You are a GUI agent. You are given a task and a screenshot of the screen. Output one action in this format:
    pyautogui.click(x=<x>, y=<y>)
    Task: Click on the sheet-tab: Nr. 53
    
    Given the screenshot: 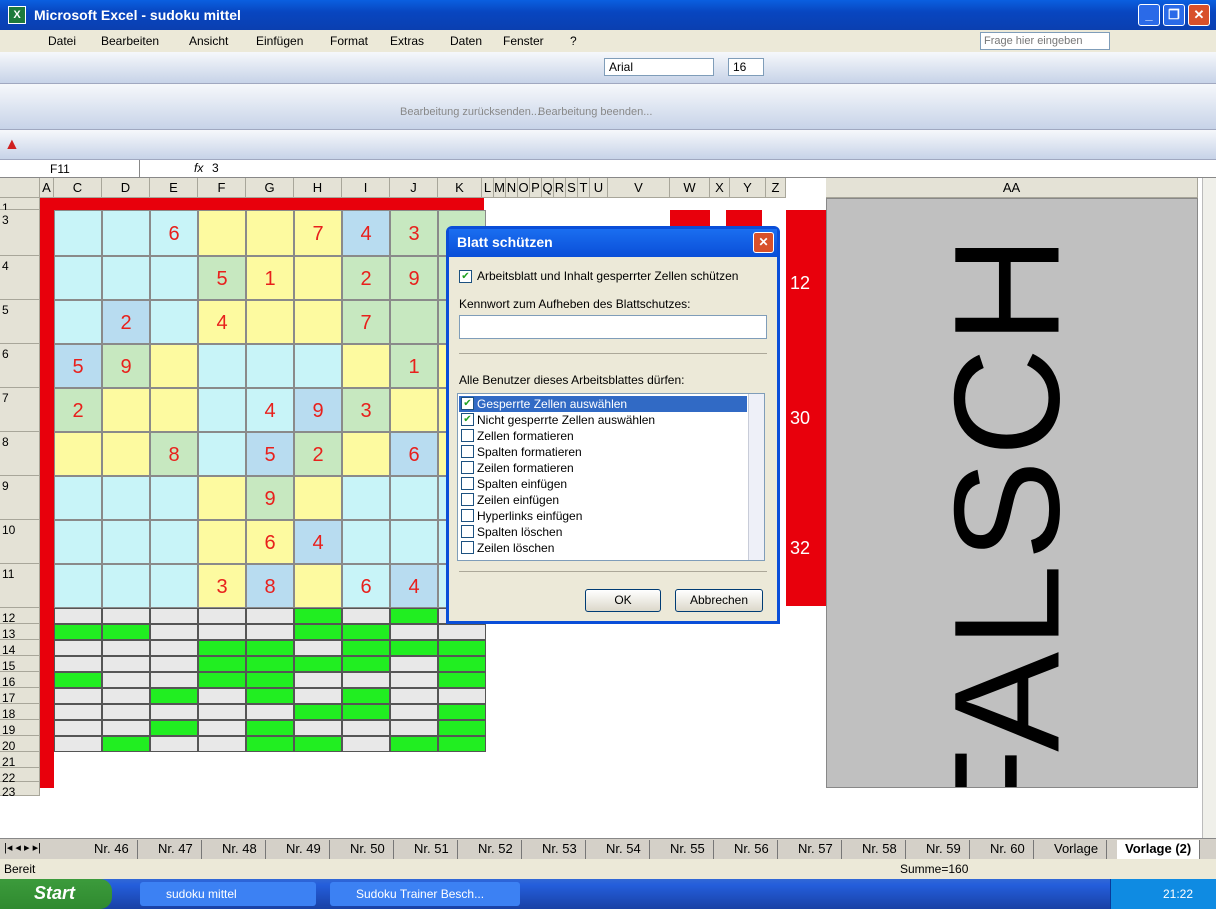 What is the action you would take?
    pyautogui.click(x=560, y=849)
    